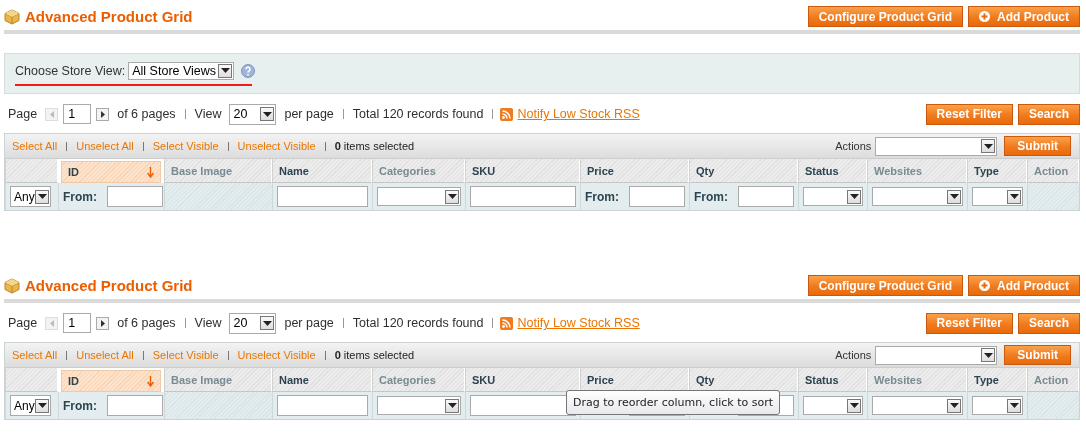 The height and width of the screenshot is (433, 1086). What do you see at coordinates (51, 323) in the screenshot?
I see `arrow-left-icon` at bounding box center [51, 323].